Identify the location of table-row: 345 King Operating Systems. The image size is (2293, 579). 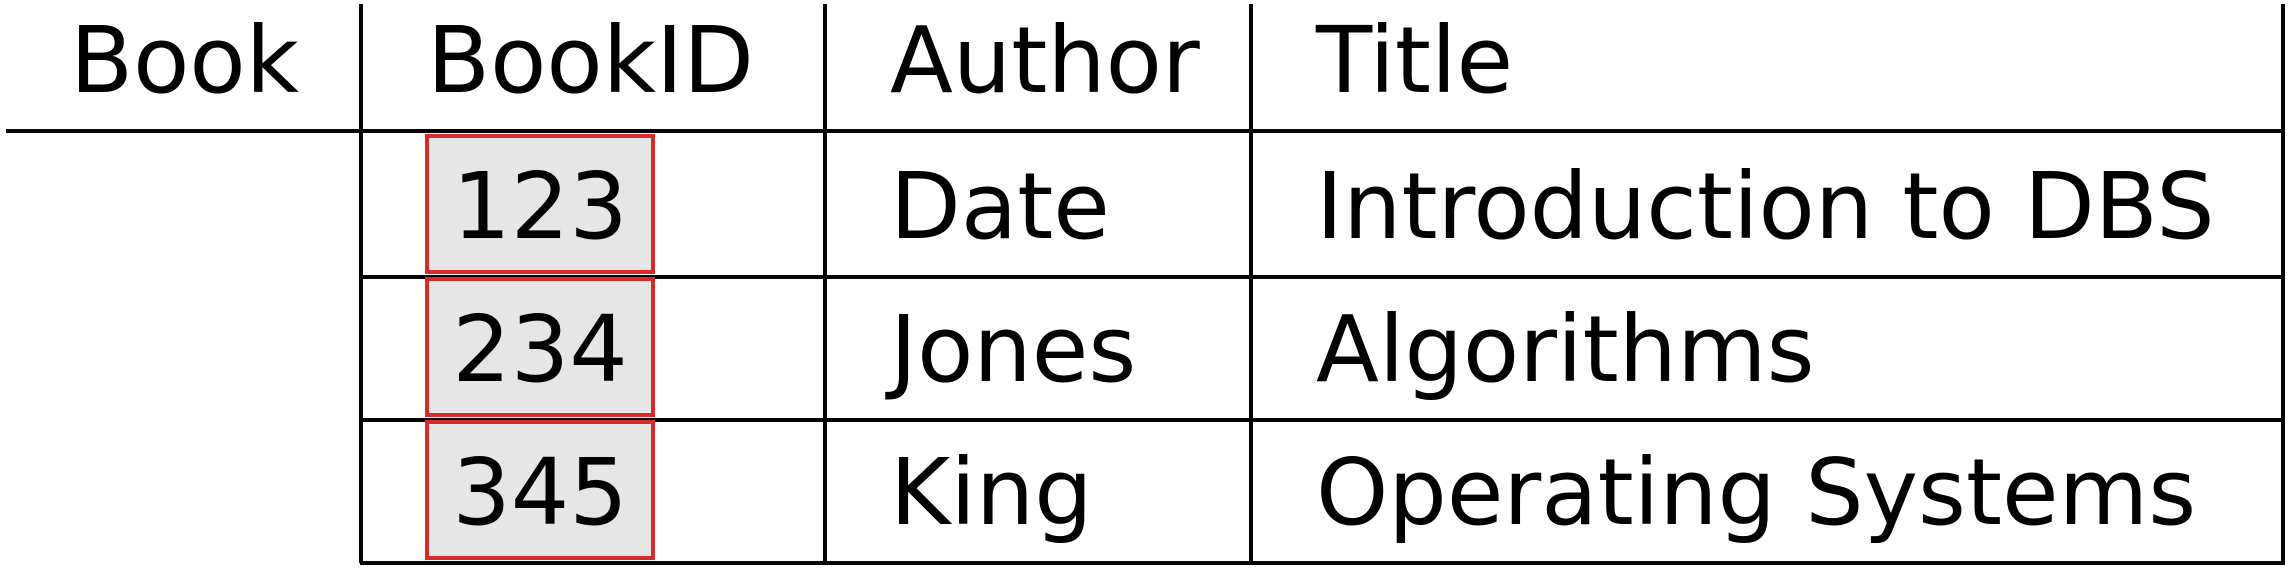
(1324, 492).